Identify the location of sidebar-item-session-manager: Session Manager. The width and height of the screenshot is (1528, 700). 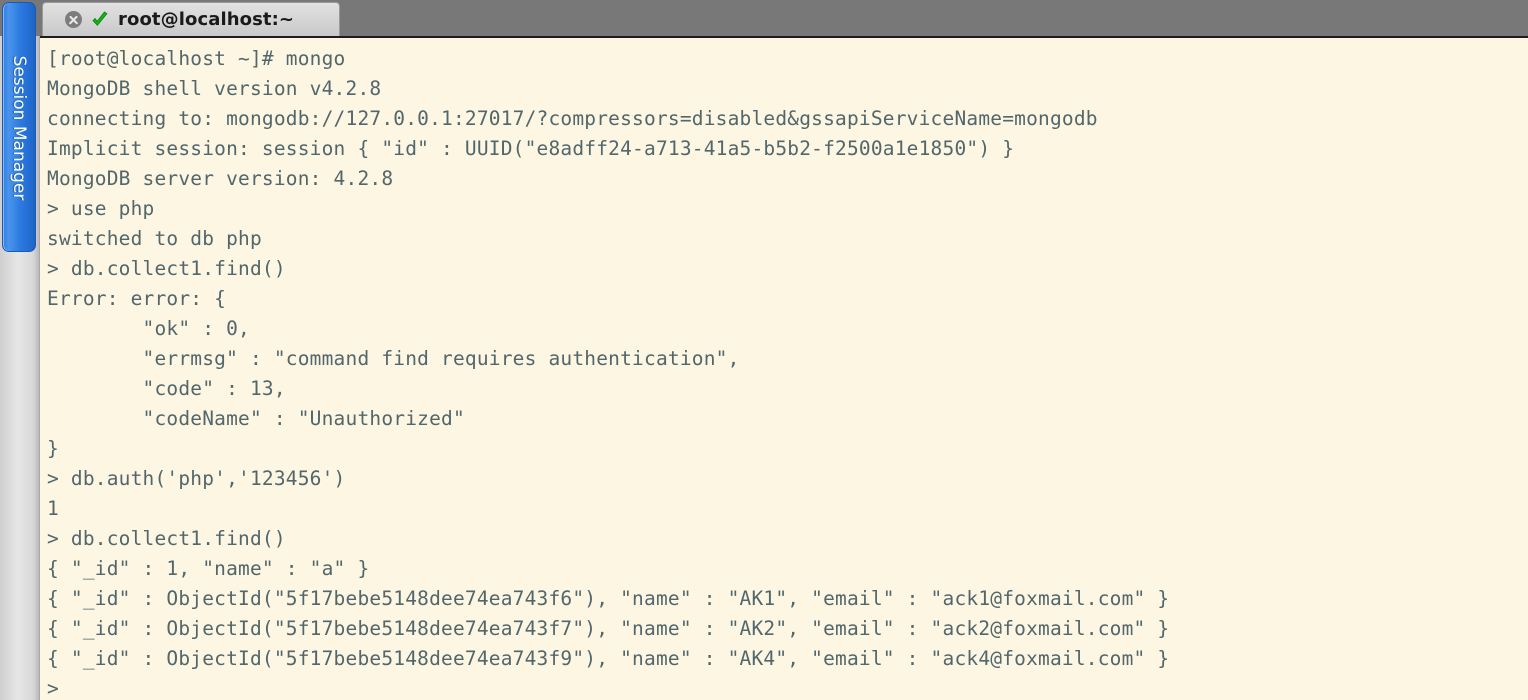
(19, 127).